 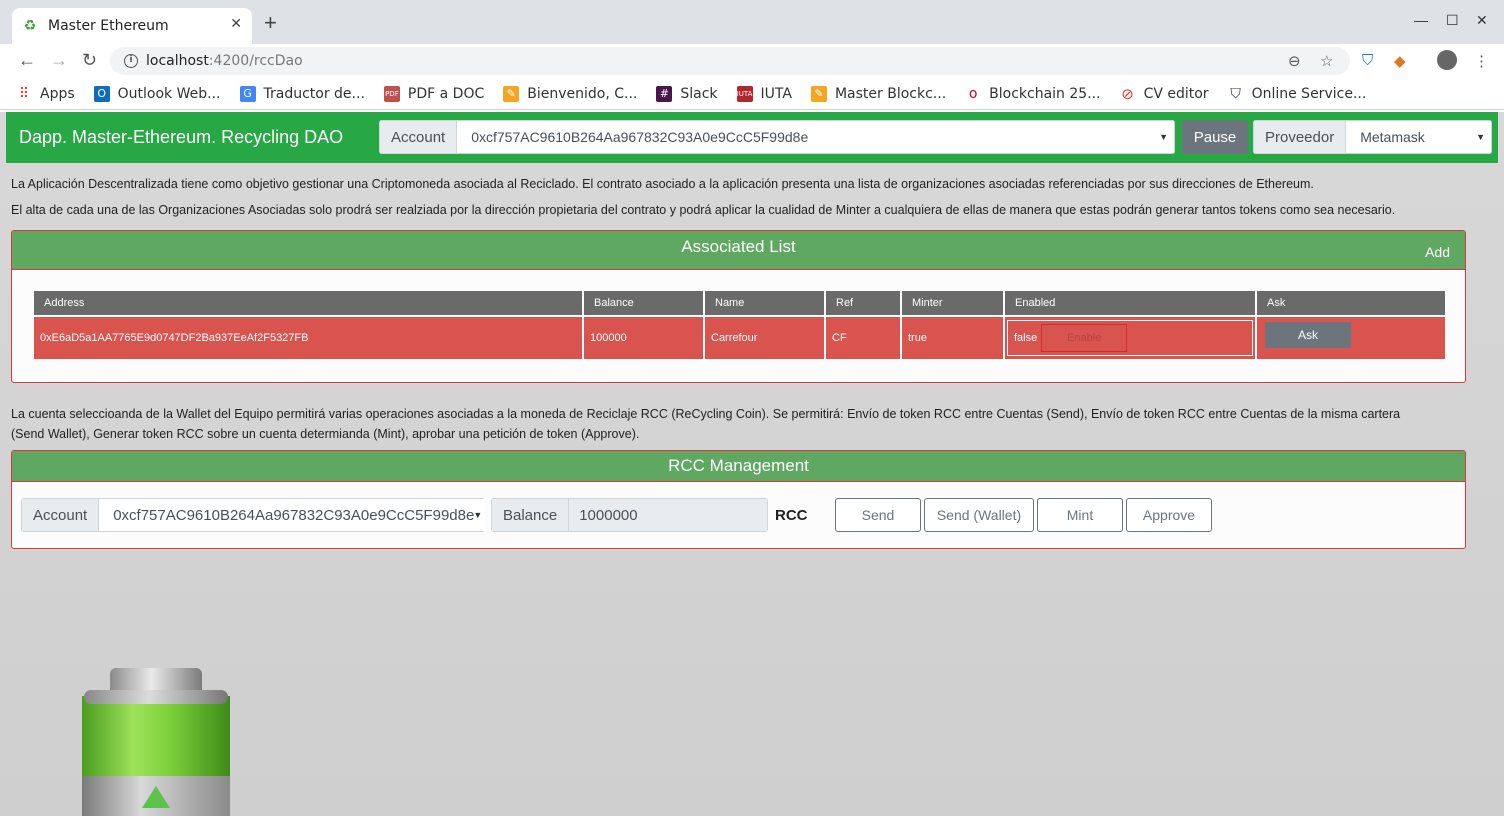 I want to click on ask-button: Ask, so click(x=1308, y=335).